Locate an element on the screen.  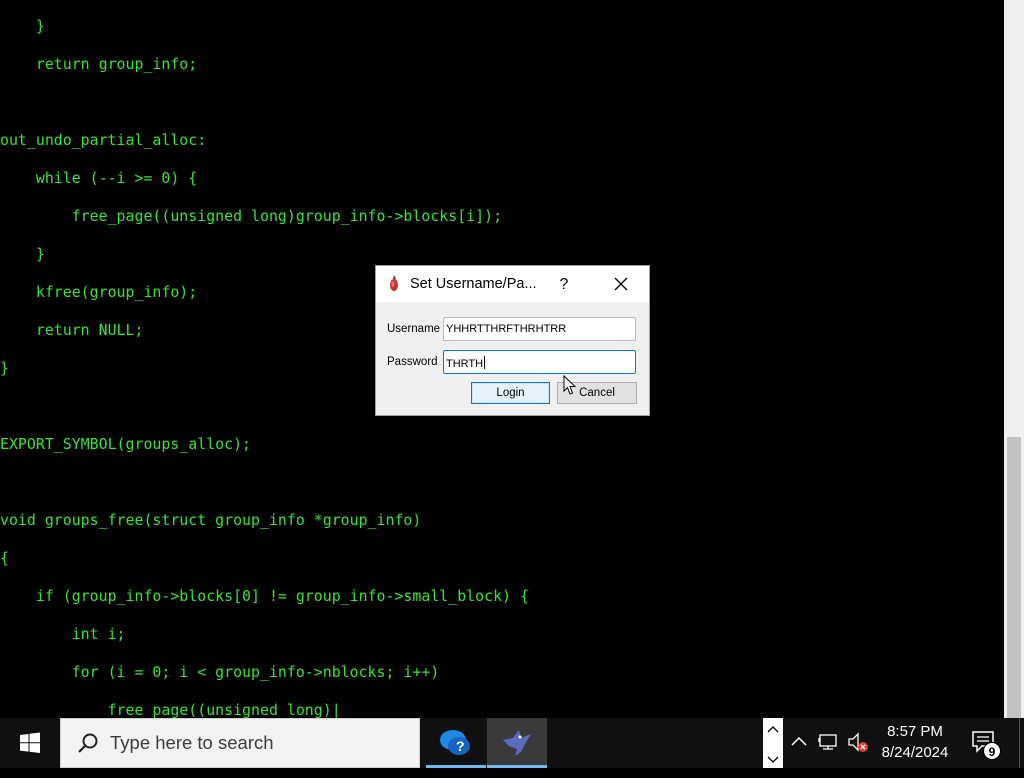
username-value: YHHRTTHRFTHRHTRR is located at coordinates (506, 329).